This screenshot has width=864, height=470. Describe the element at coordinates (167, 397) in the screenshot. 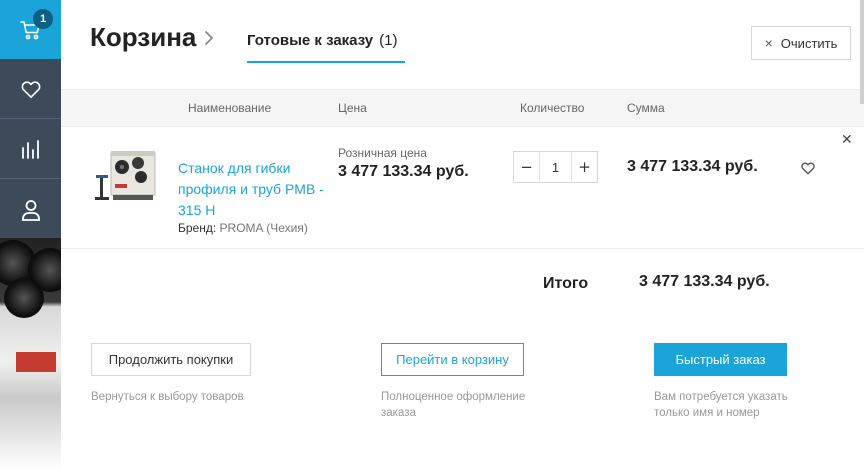

I see `continue-shopping-hint: Вернуться к выбору товаров` at that location.